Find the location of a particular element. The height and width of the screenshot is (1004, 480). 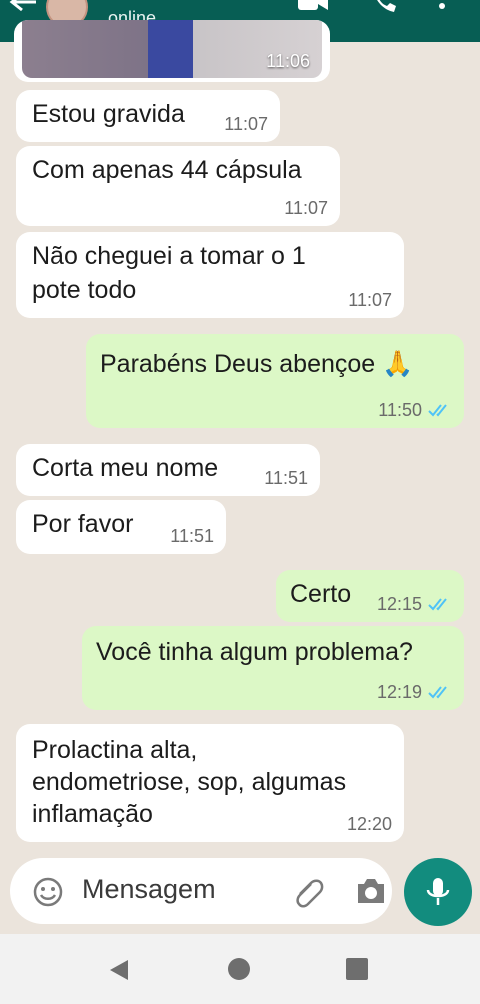

image-message: 11:06 is located at coordinates (172, 51).